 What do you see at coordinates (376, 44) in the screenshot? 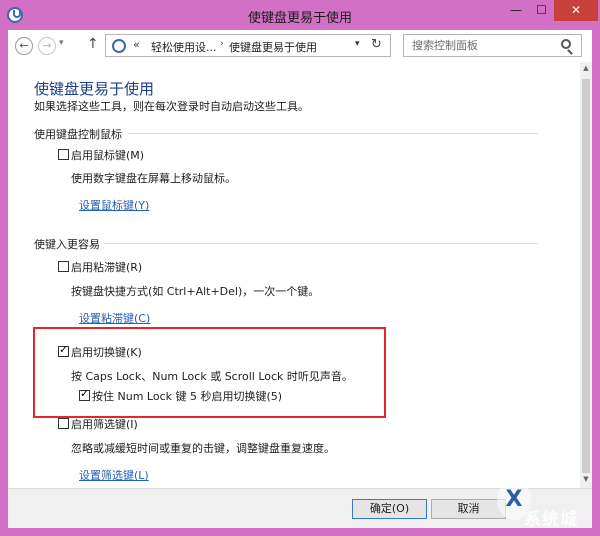
I see `refresh-icon: ↻` at bounding box center [376, 44].